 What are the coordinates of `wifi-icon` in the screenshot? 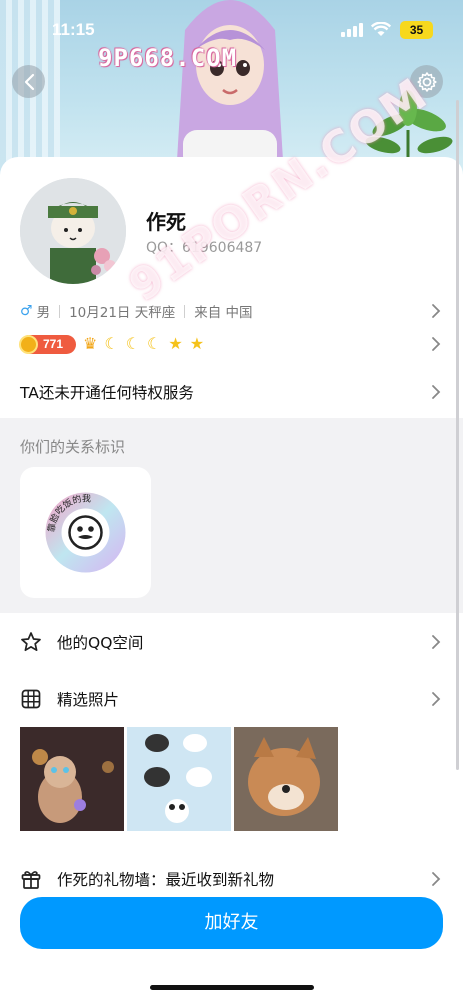 It's located at (381, 29).